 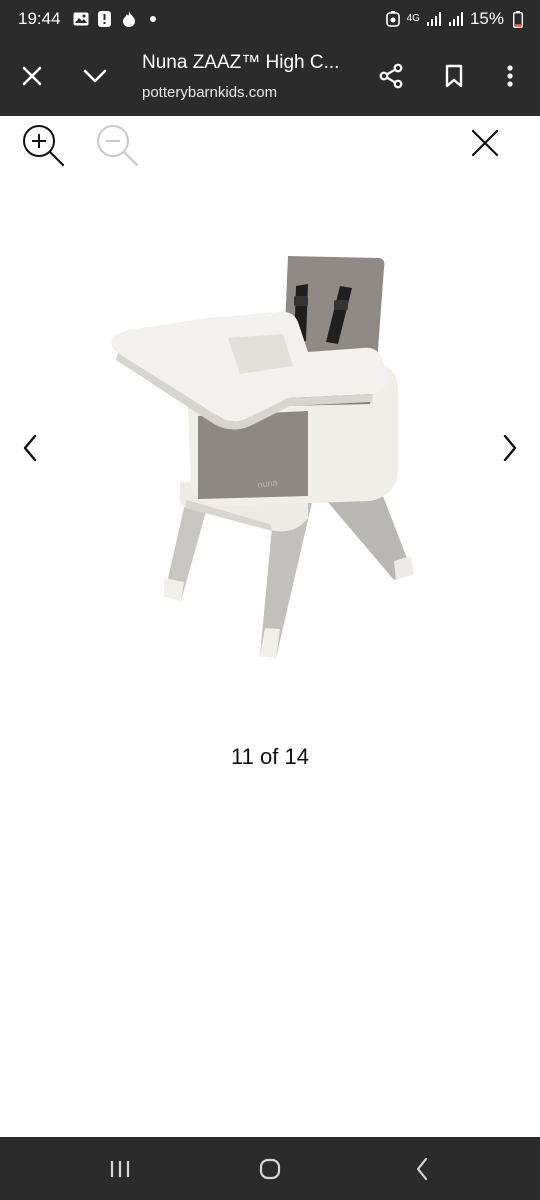 I want to click on previous-image-button, so click(x=30, y=448).